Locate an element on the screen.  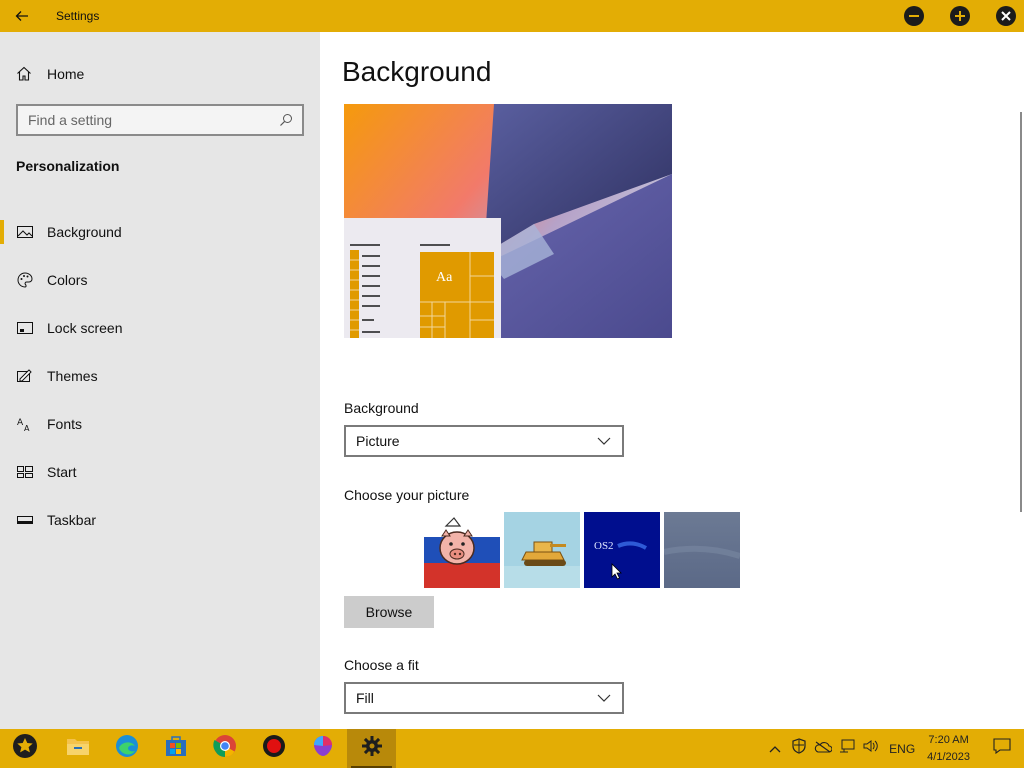
taskbar-explorer is located at coordinates (77, 748).